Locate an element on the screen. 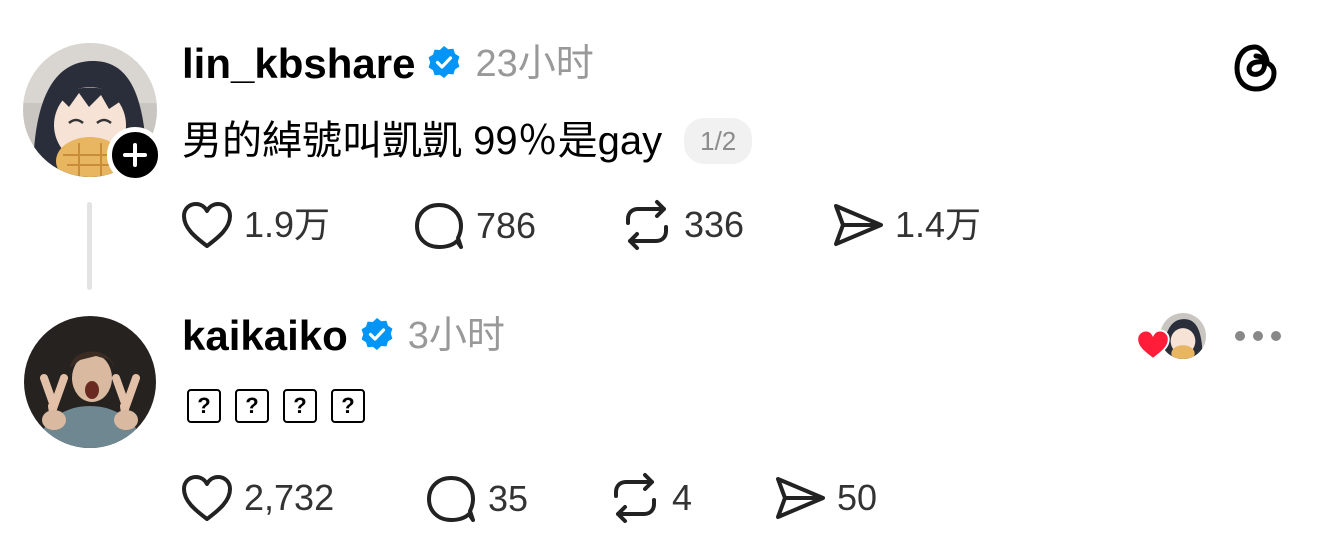  post1-header: lin_kbshare 23小时 is located at coordinates (388, 64).